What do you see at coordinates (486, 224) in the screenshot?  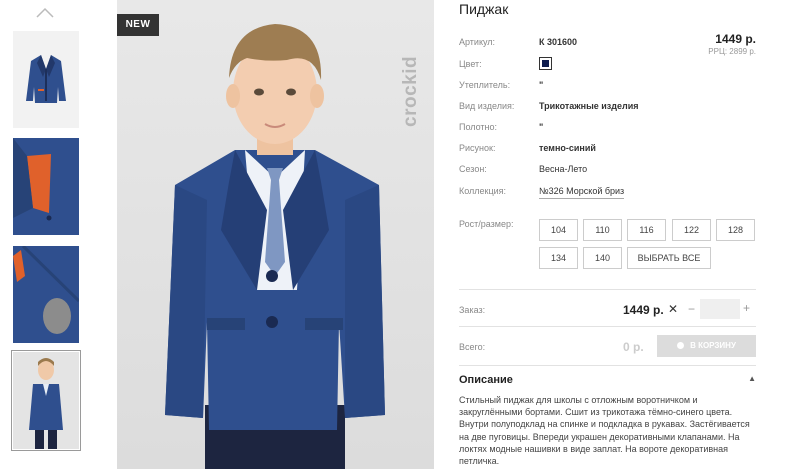 I see `size-label: Рост/размер:` at bounding box center [486, 224].